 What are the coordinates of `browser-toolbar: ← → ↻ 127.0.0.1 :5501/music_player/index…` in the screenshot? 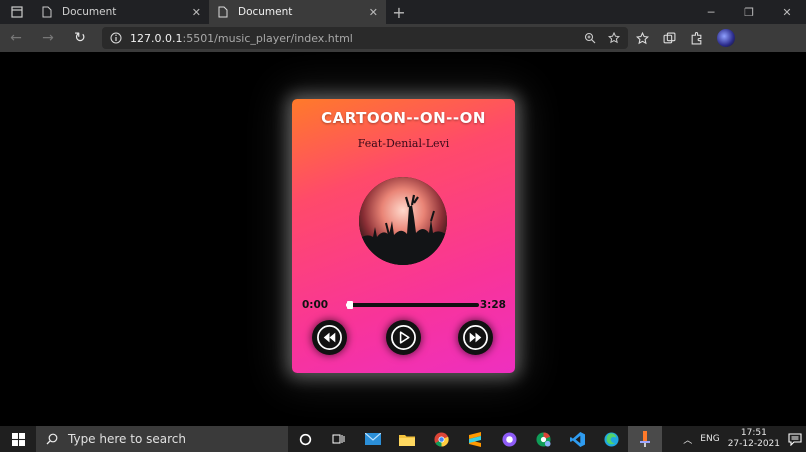 It's located at (403, 38).